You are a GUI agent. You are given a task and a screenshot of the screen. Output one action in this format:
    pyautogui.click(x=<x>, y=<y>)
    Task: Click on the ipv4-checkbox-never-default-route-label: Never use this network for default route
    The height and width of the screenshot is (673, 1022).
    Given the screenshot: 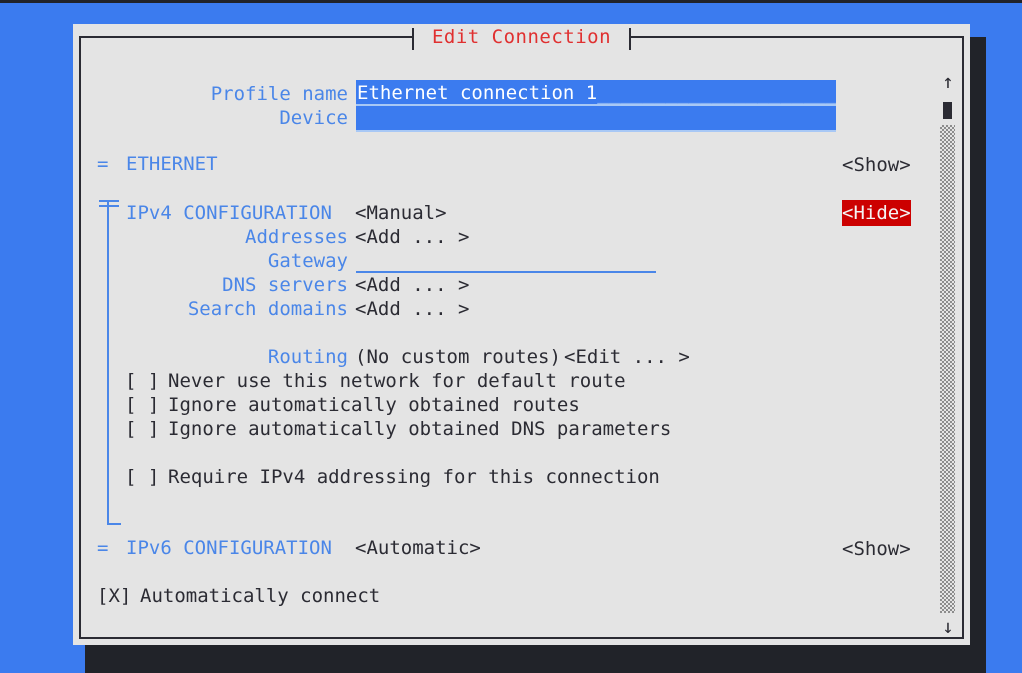 What is the action you would take?
    pyautogui.click(x=397, y=381)
    